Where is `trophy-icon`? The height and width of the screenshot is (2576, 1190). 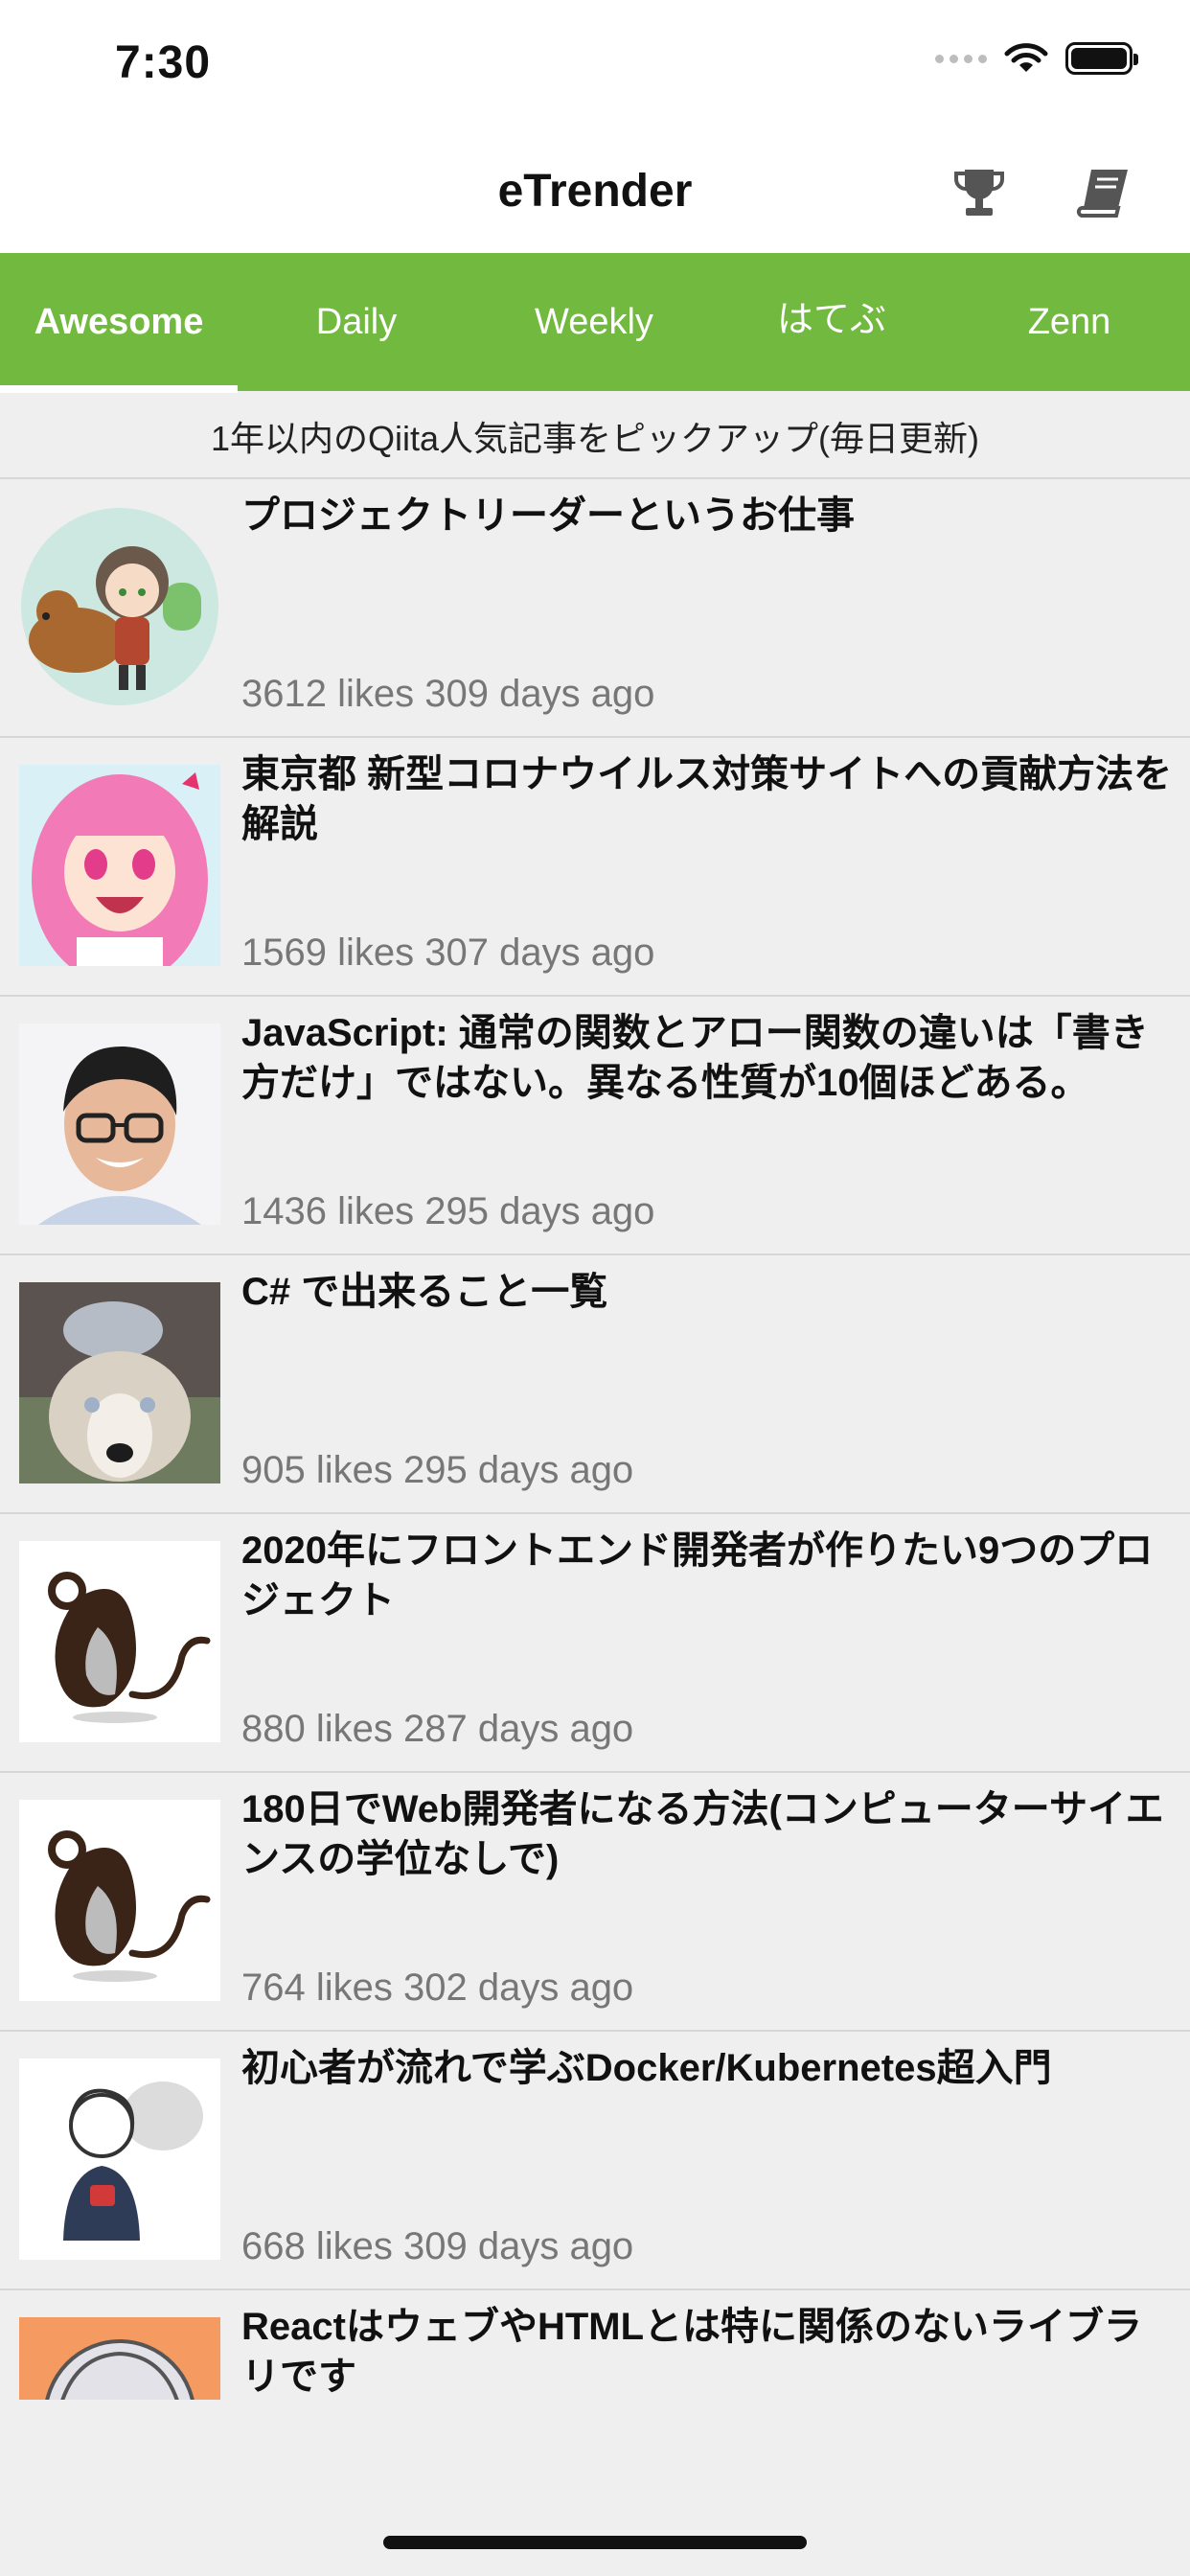
trophy-icon is located at coordinates (979, 193).